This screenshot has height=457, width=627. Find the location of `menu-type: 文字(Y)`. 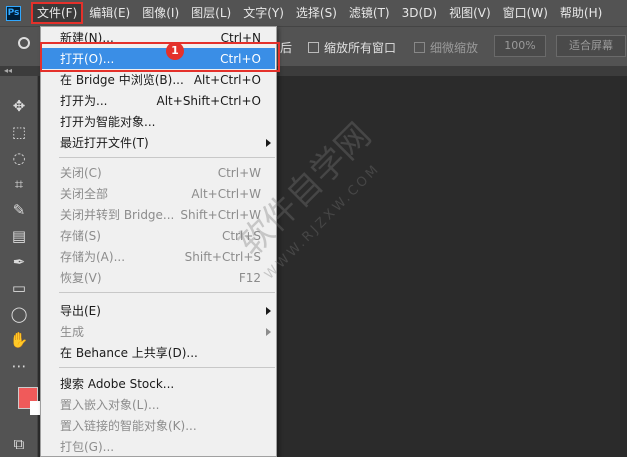

menu-type: 文字(Y) is located at coordinates (263, 13).